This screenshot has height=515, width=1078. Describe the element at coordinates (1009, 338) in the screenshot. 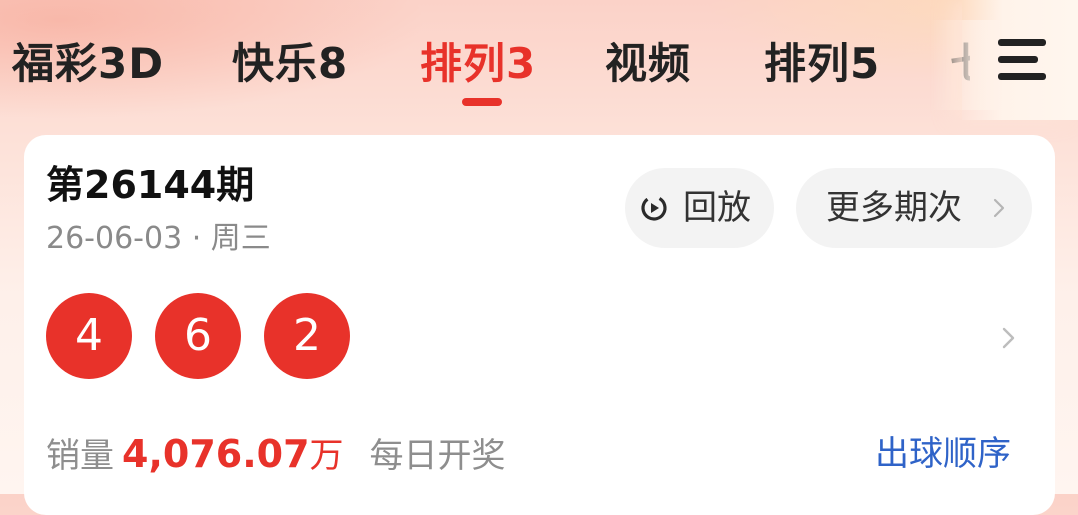

I see `result-detail-chevron-icon` at that location.